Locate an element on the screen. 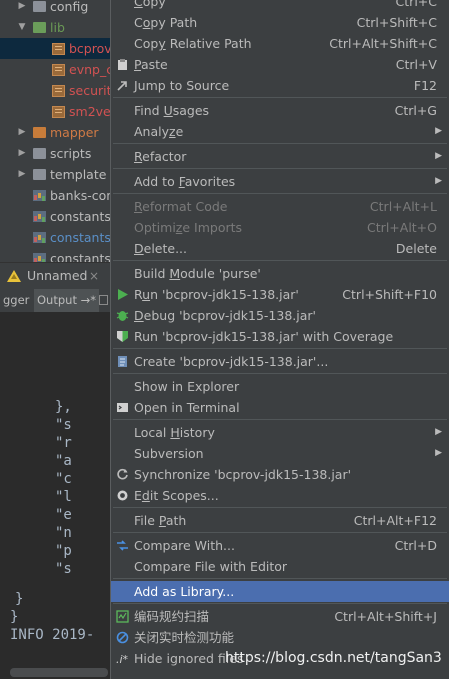 This screenshot has height=679, width=449. tree-item: ▶ scripts is located at coordinates (55, 153).